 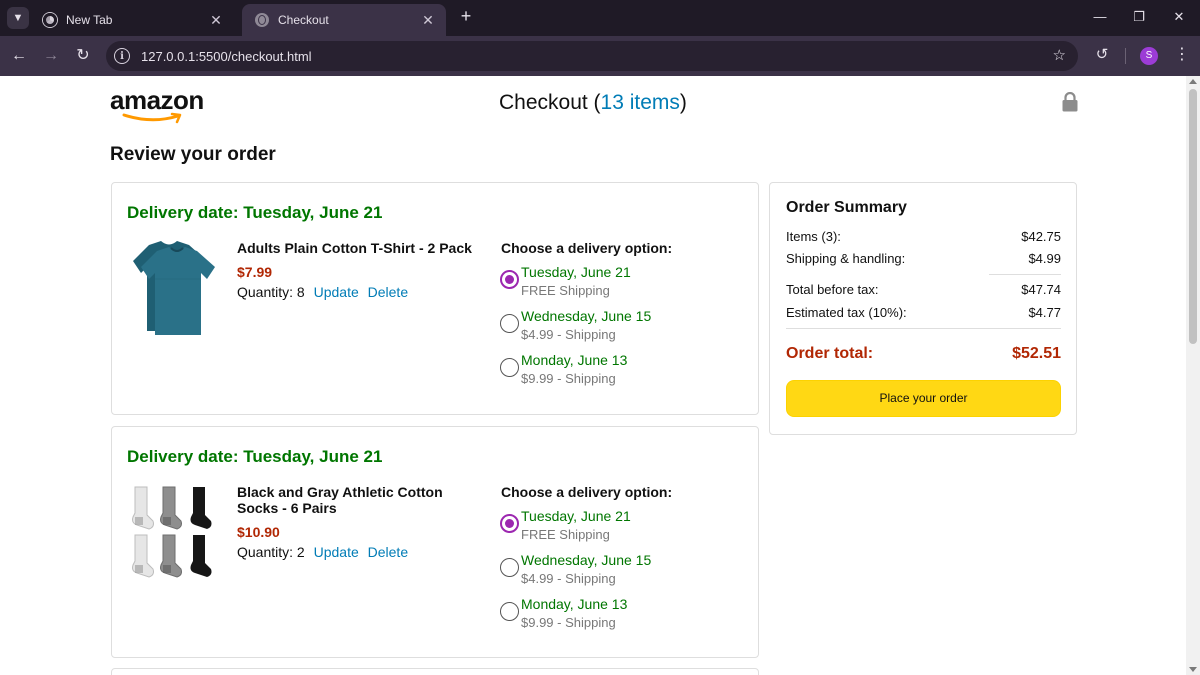 What do you see at coordinates (600, 18) in the screenshot?
I see `browser-tab-bar: ▼ New Tab ✕ Checkout ✕ + — ❐ ✕` at bounding box center [600, 18].